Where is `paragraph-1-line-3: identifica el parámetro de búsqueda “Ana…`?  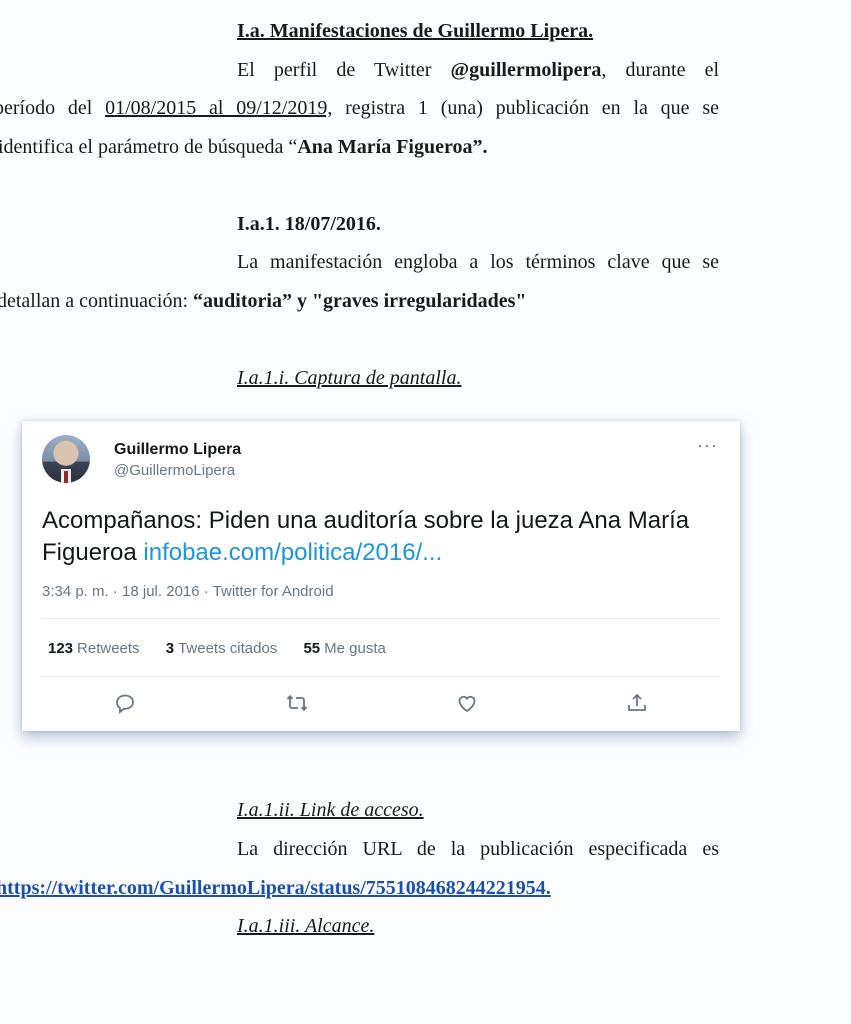
paragraph-1-line-3: identifica el parámetro de búsqueda “Ana… is located at coordinates (243, 147).